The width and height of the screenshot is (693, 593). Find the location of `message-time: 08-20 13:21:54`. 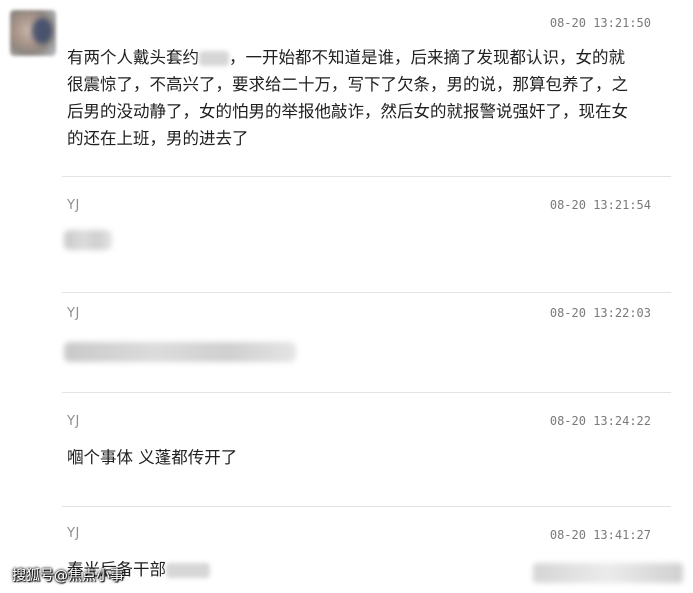

message-time: 08-20 13:21:54 is located at coordinates (600, 205).